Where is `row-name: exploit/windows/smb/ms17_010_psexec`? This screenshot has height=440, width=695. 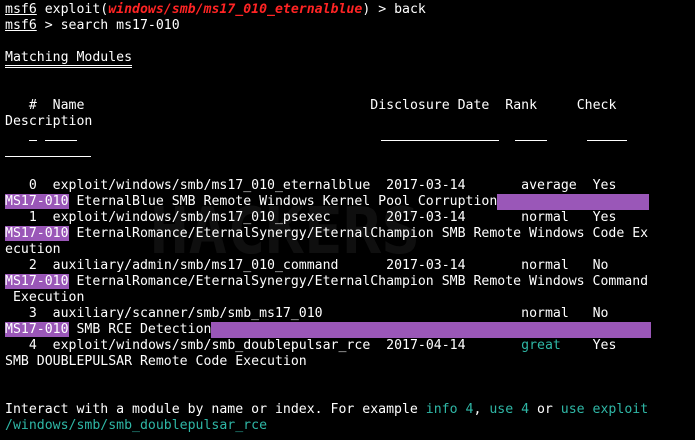
row-name: exploit/windows/smb/ms17_010_psexec is located at coordinates (191, 217).